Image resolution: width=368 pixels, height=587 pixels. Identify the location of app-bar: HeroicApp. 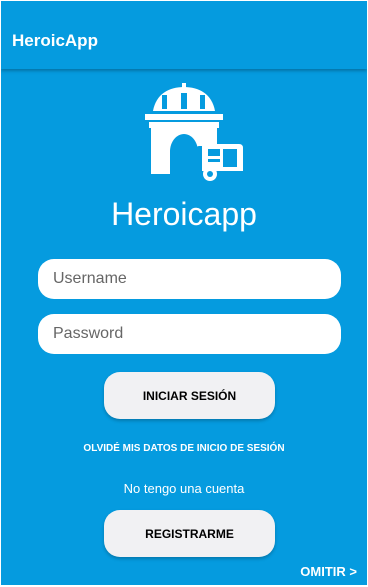
(184, 35).